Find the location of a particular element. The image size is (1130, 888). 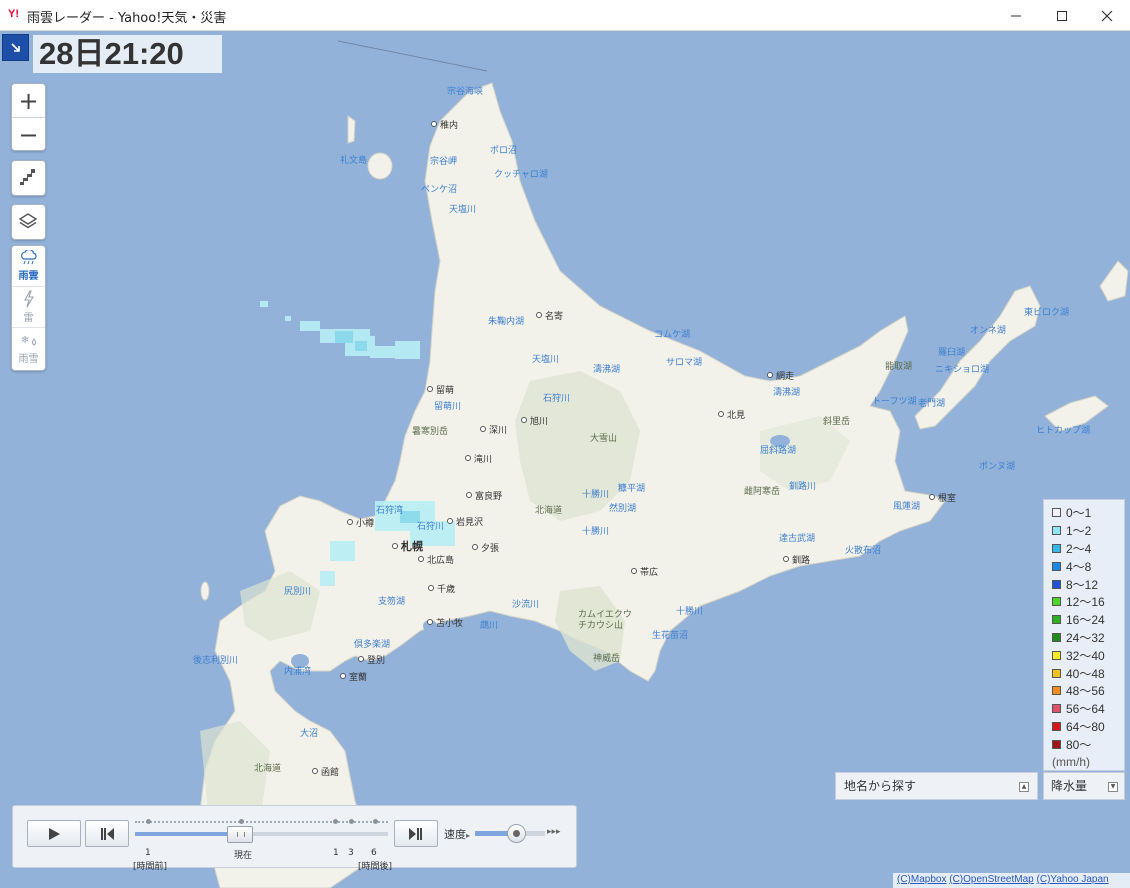

mode-lightning-label: 雷 is located at coordinates (28, 318).